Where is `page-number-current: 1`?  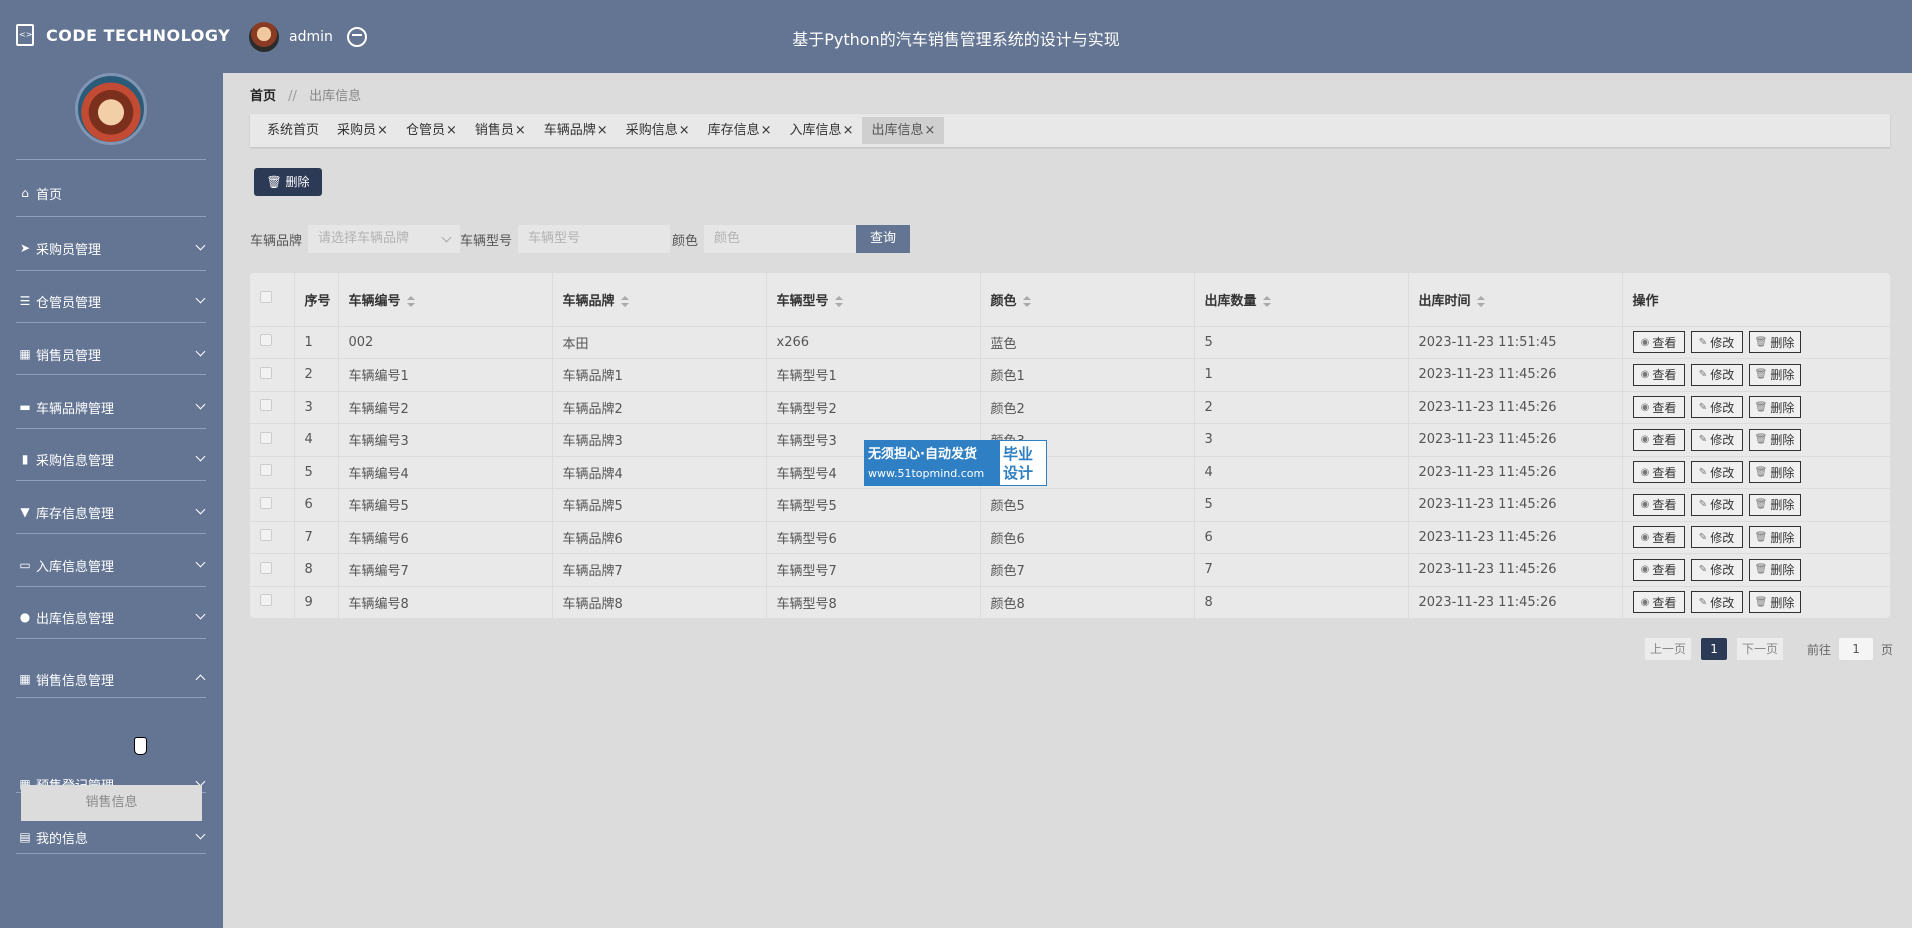
page-number-current: 1 is located at coordinates (1714, 649).